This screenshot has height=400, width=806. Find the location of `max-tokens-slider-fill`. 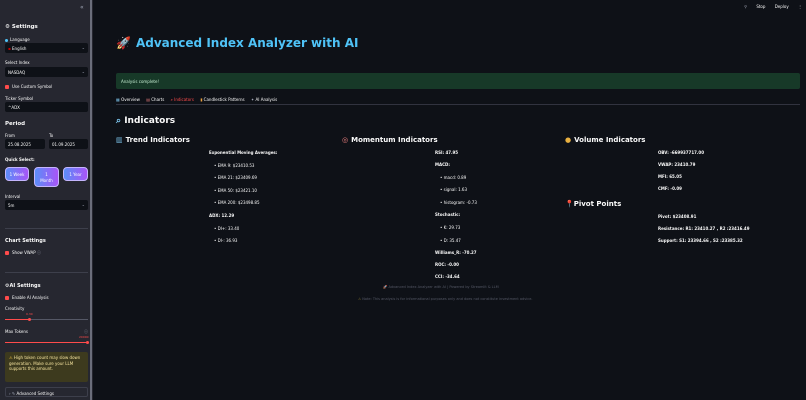

max-tokens-slider-fill is located at coordinates (46, 342).